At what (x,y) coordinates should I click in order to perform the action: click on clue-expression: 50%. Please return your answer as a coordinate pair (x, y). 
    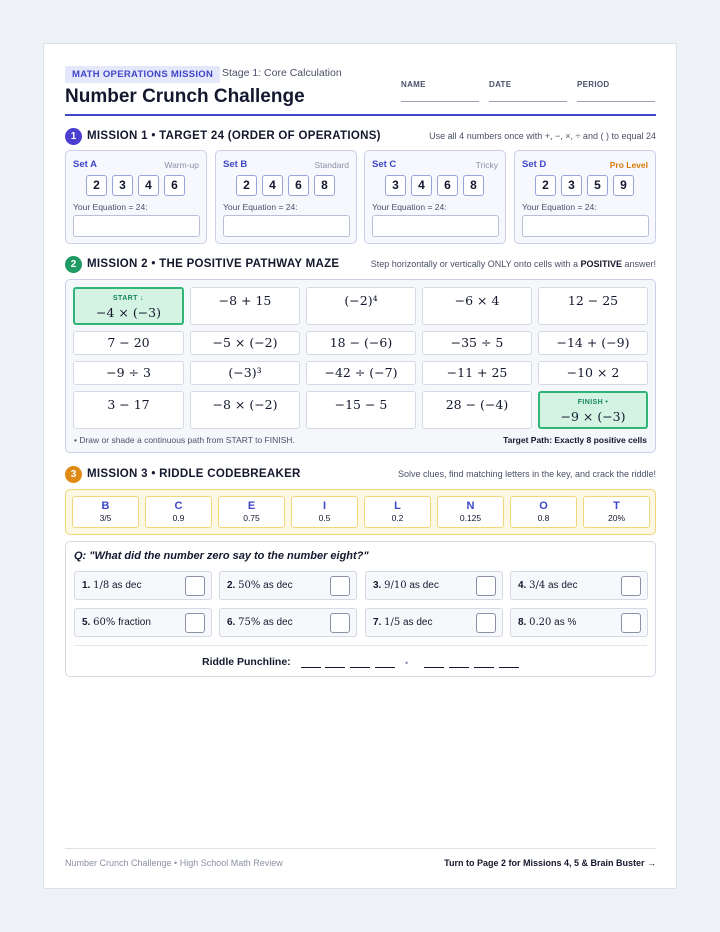
    Looking at the image, I should click on (249, 585).